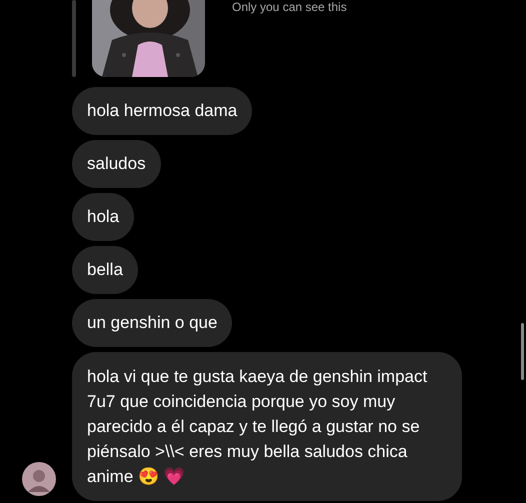 This screenshot has width=526, height=503. Describe the element at coordinates (105, 270) in the screenshot. I see `message-bubble: bella` at that location.